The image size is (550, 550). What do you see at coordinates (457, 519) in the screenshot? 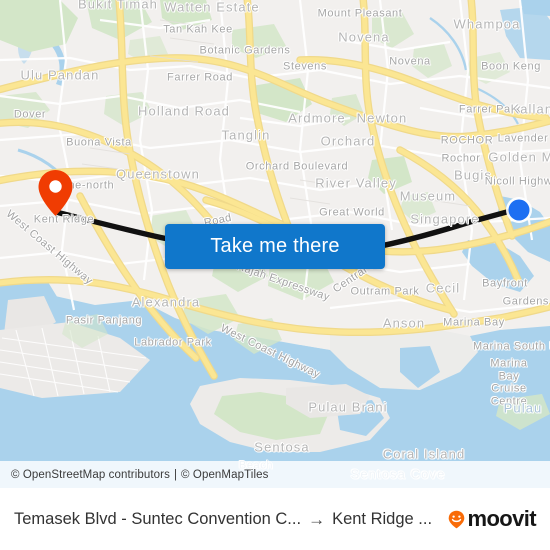
I see `moovit-pin-icon` at bounding box center [457, 519].